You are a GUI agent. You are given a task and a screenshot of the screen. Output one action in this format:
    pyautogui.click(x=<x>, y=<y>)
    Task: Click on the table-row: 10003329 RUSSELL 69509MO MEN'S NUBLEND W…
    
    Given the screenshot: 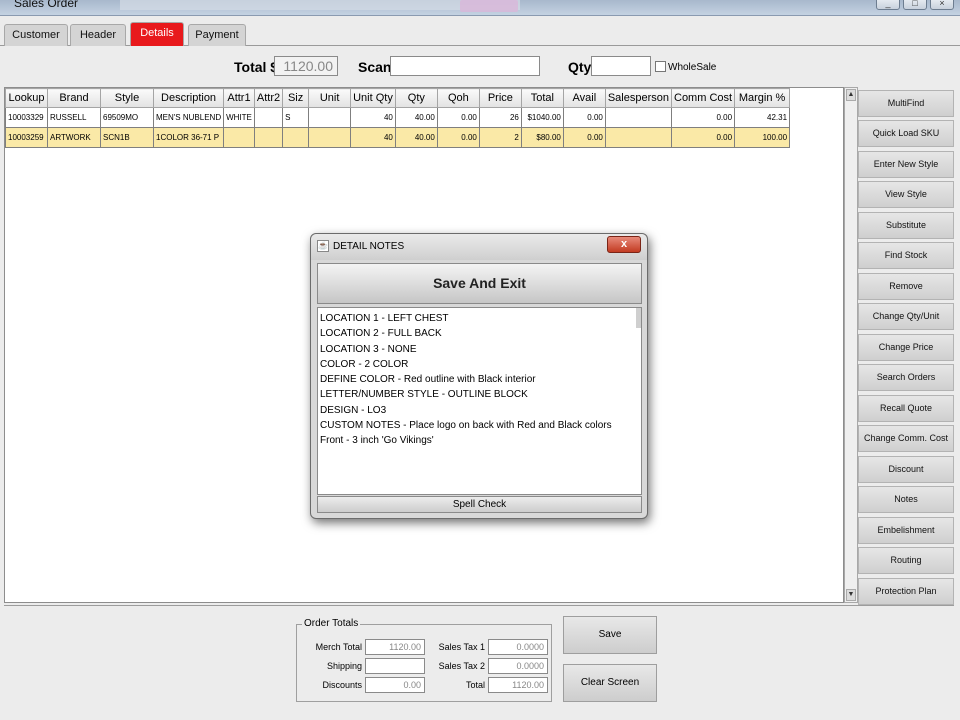 What is the action you would take?
    pyautogui.click(x=398, y=117)
    